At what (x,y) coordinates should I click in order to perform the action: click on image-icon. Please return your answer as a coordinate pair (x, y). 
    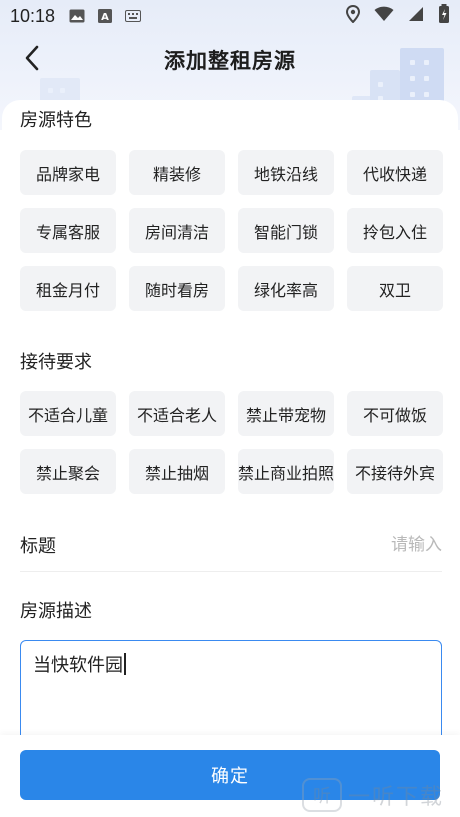
    Looking at the image, I should click on (77, 16).